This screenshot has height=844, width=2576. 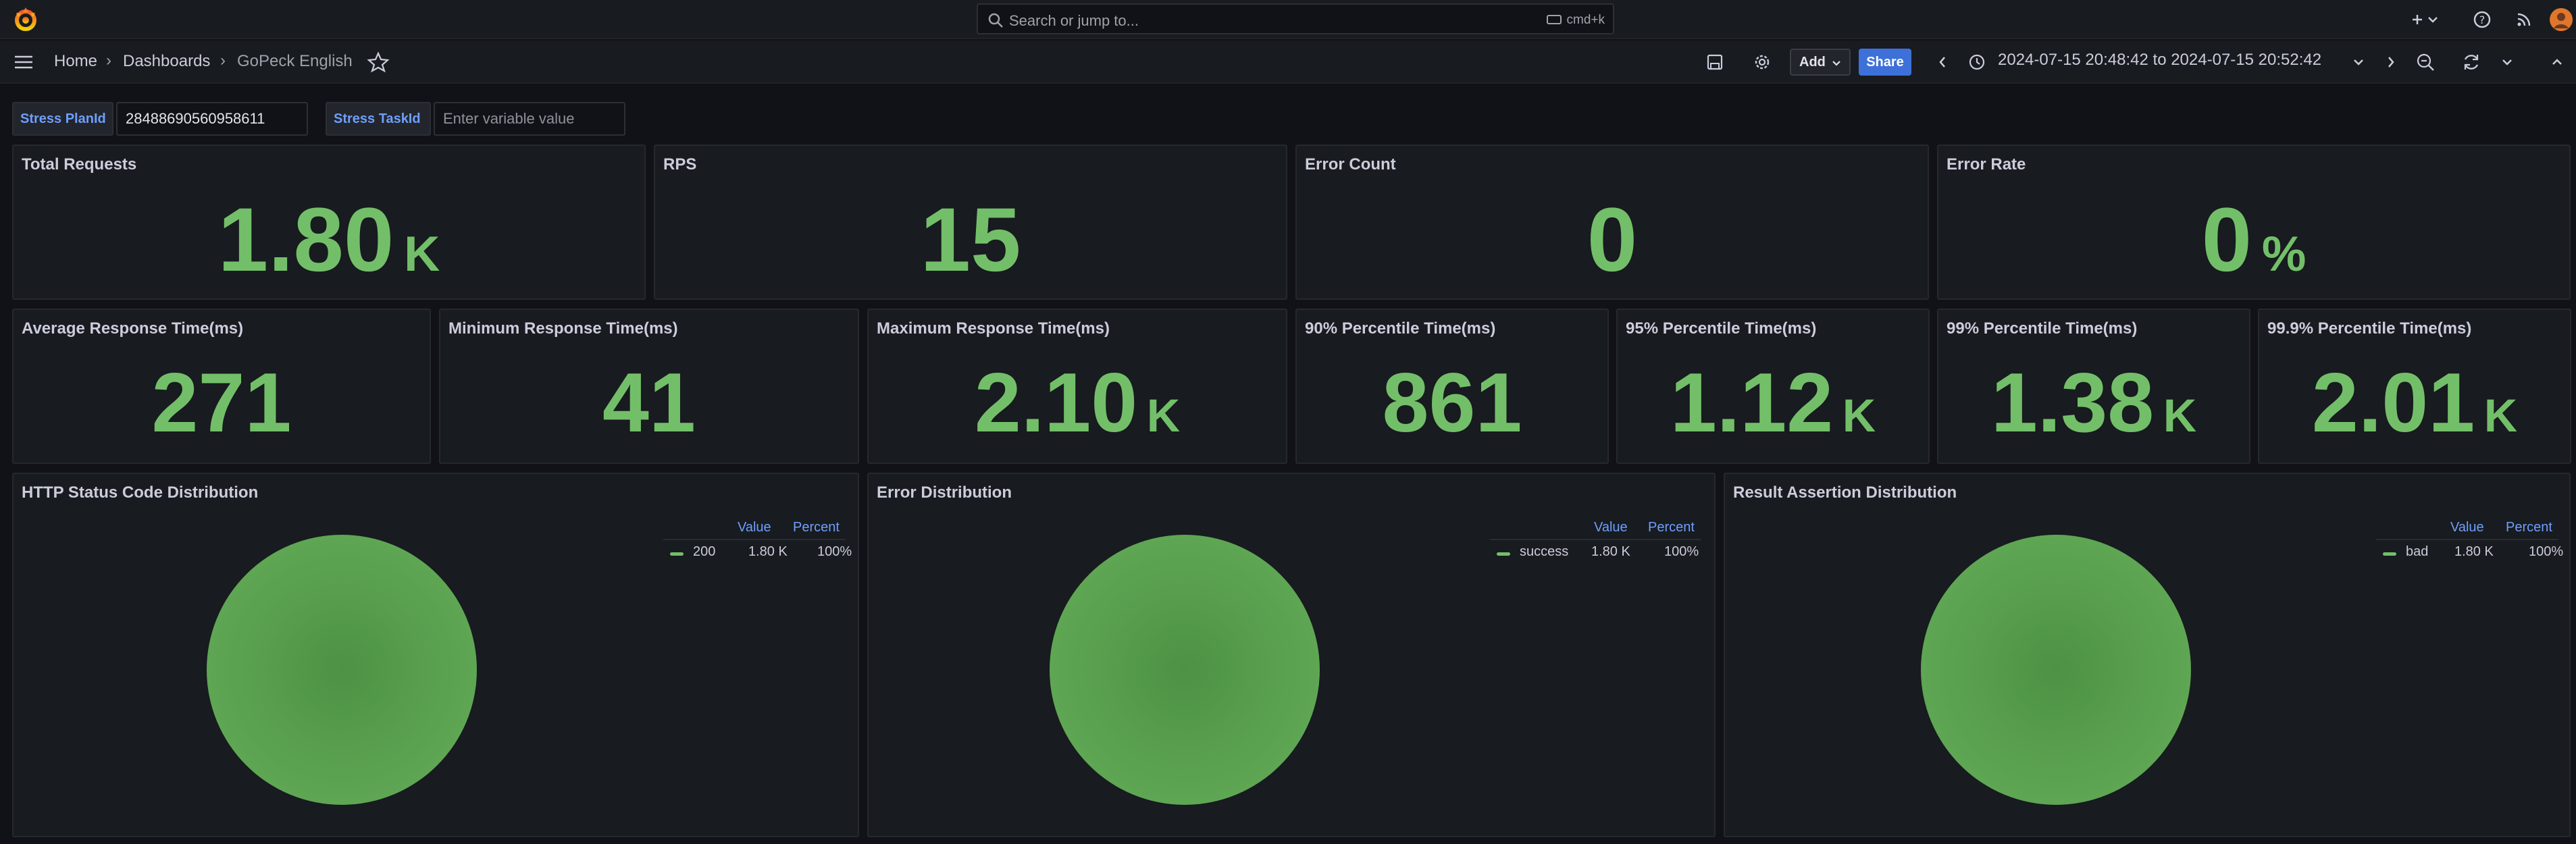 I want to click on variable-input-taskid: Enter variable value, so click(x=529, y=119).